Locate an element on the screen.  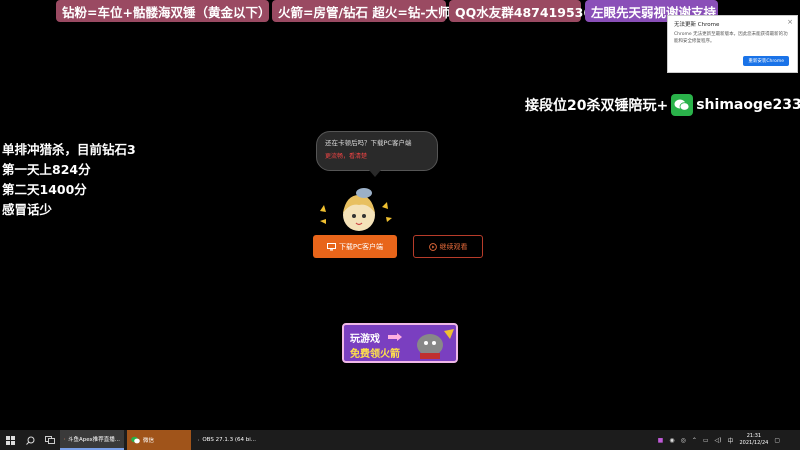
download-label: 下载PC客户端 is located at coordinates (361, 246).